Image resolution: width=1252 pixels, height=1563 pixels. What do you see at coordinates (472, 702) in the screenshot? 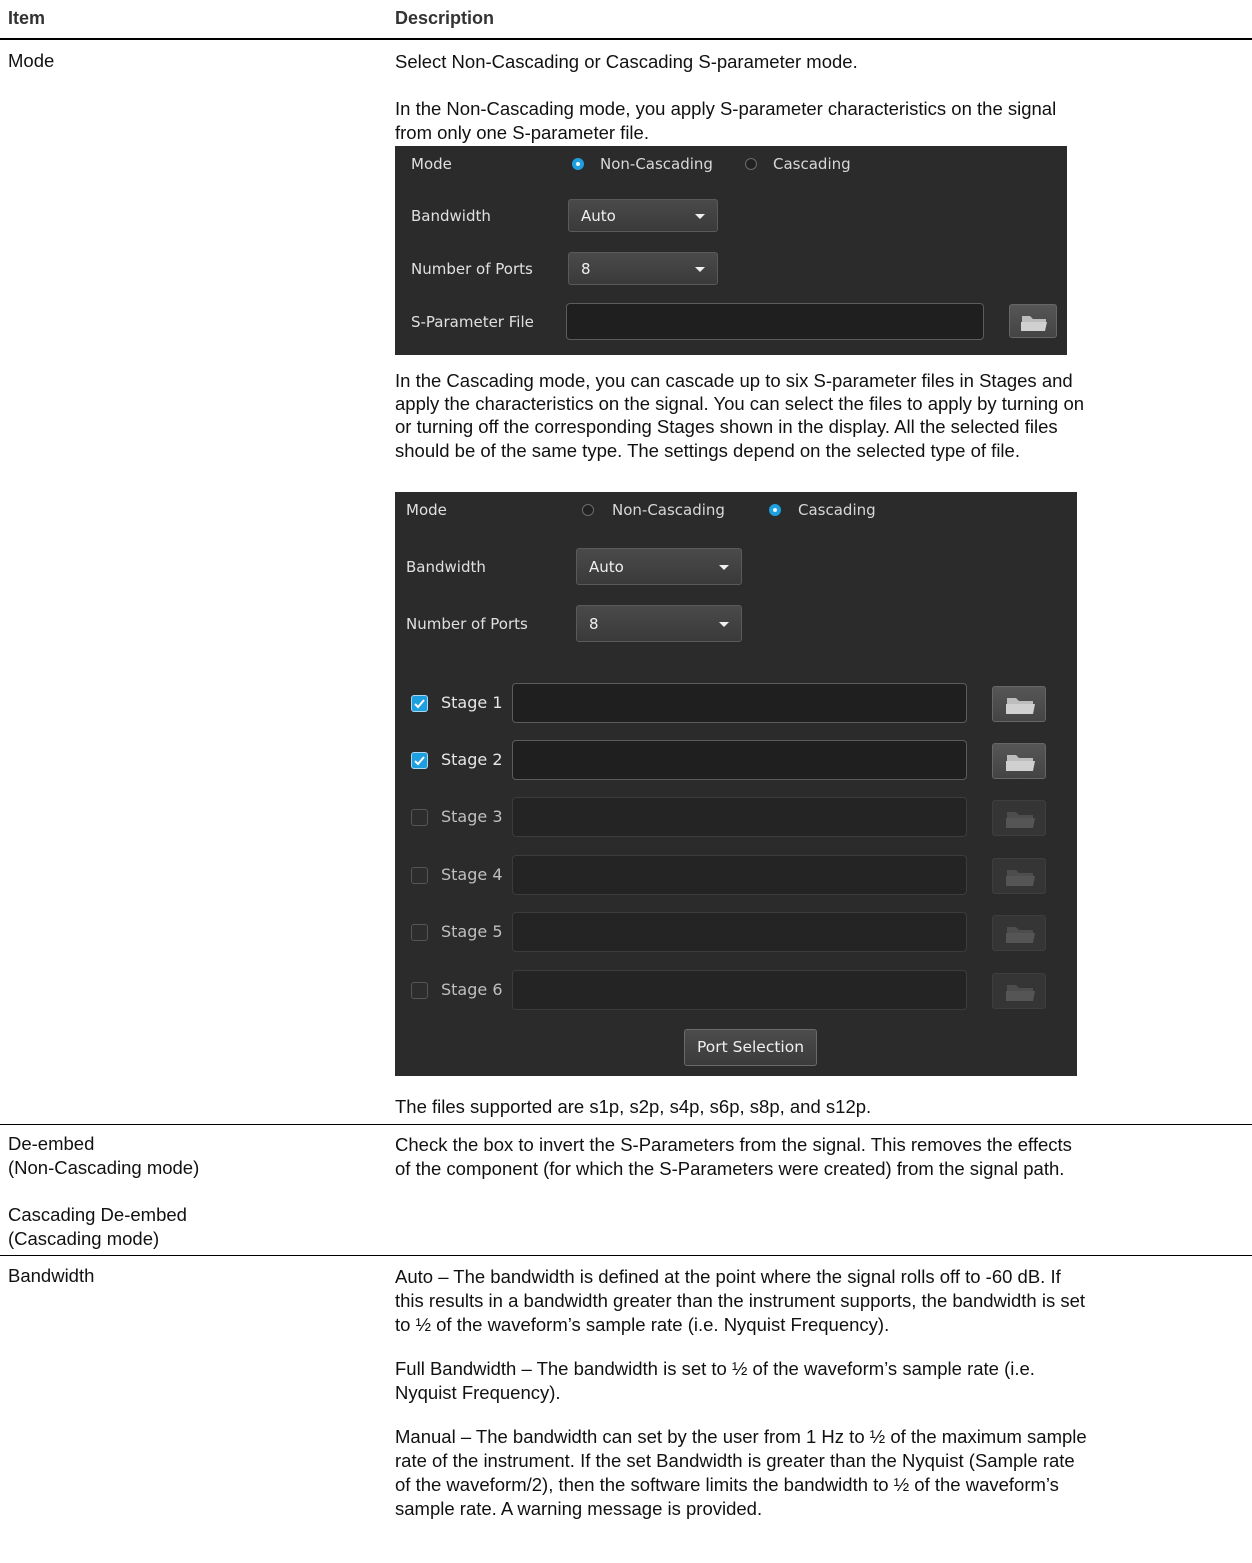
I see `stage-1-label: Stage 1` at bounding box center [472, 702].